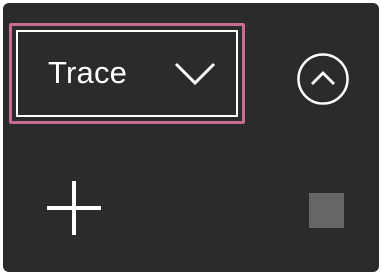 The width and height of the screenshot is (382, 275). Describe the element at coordinates (195, 74) in the screenshot. I see `chevron-down-icon` at that location.